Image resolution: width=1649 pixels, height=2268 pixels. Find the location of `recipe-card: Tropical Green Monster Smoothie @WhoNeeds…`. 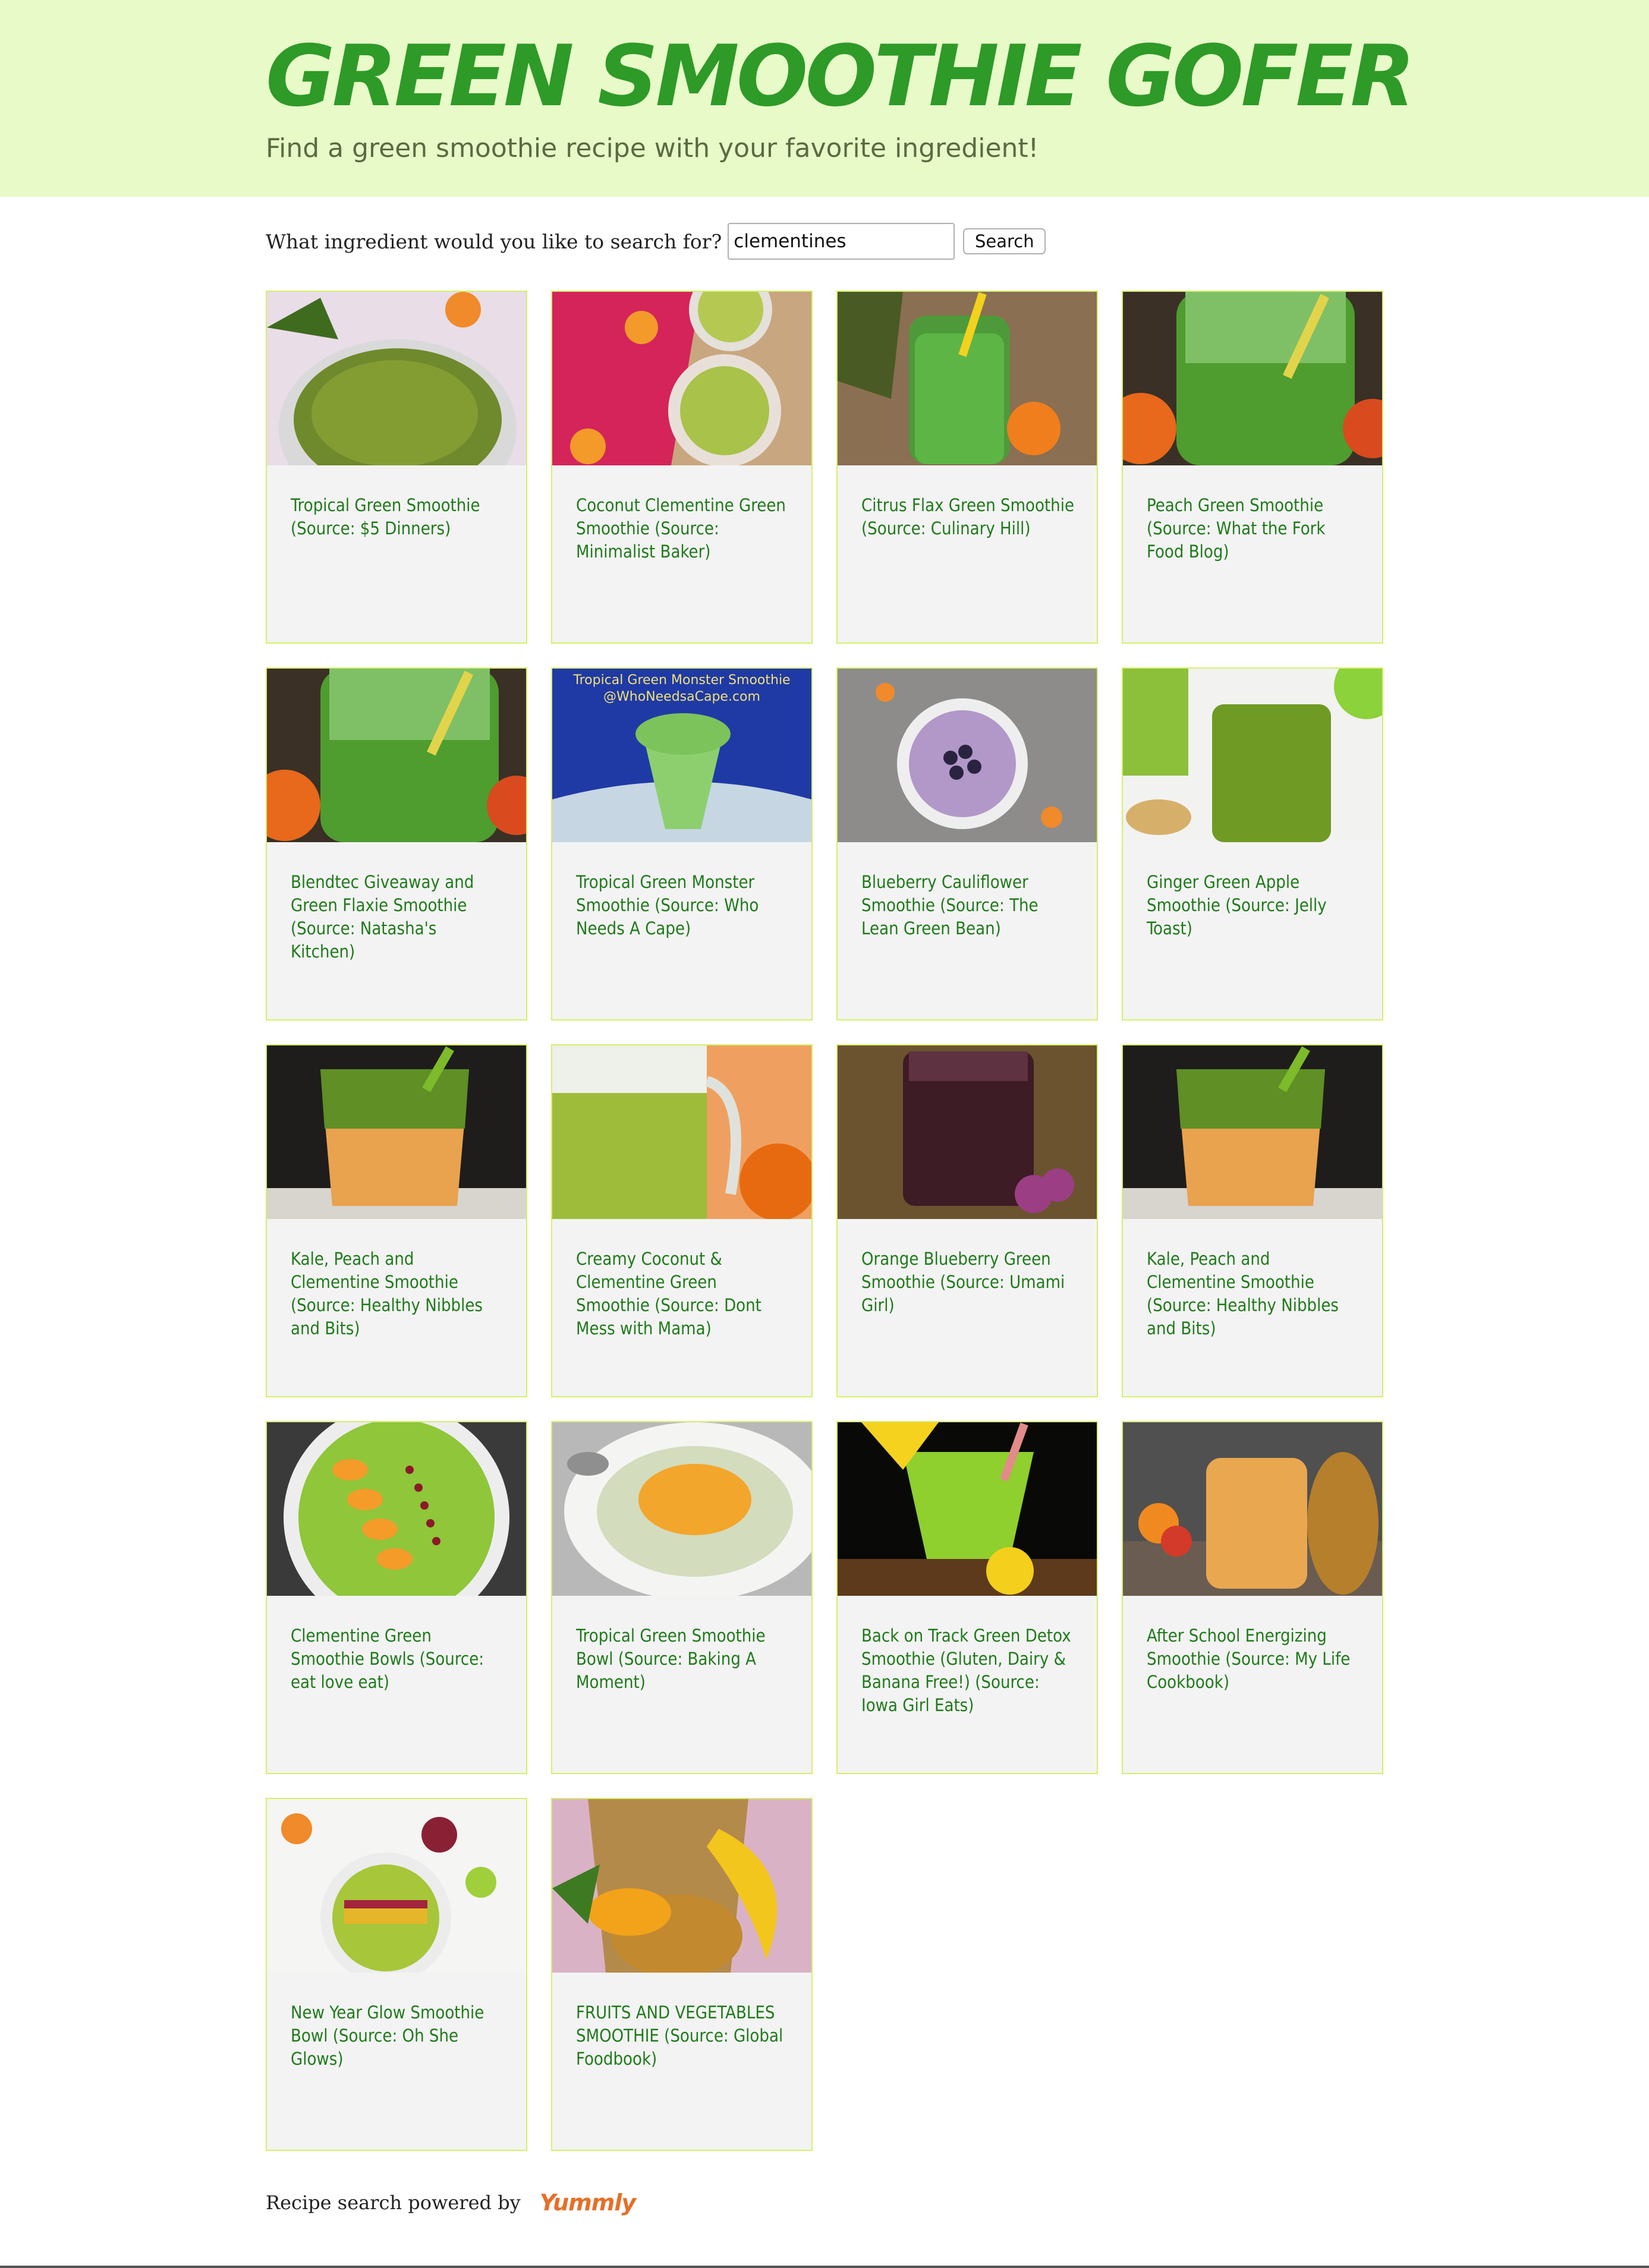

recipe-card: Tropical Green Monster Smoothie @WhoNeeds… is located at coordinates (682, 843).